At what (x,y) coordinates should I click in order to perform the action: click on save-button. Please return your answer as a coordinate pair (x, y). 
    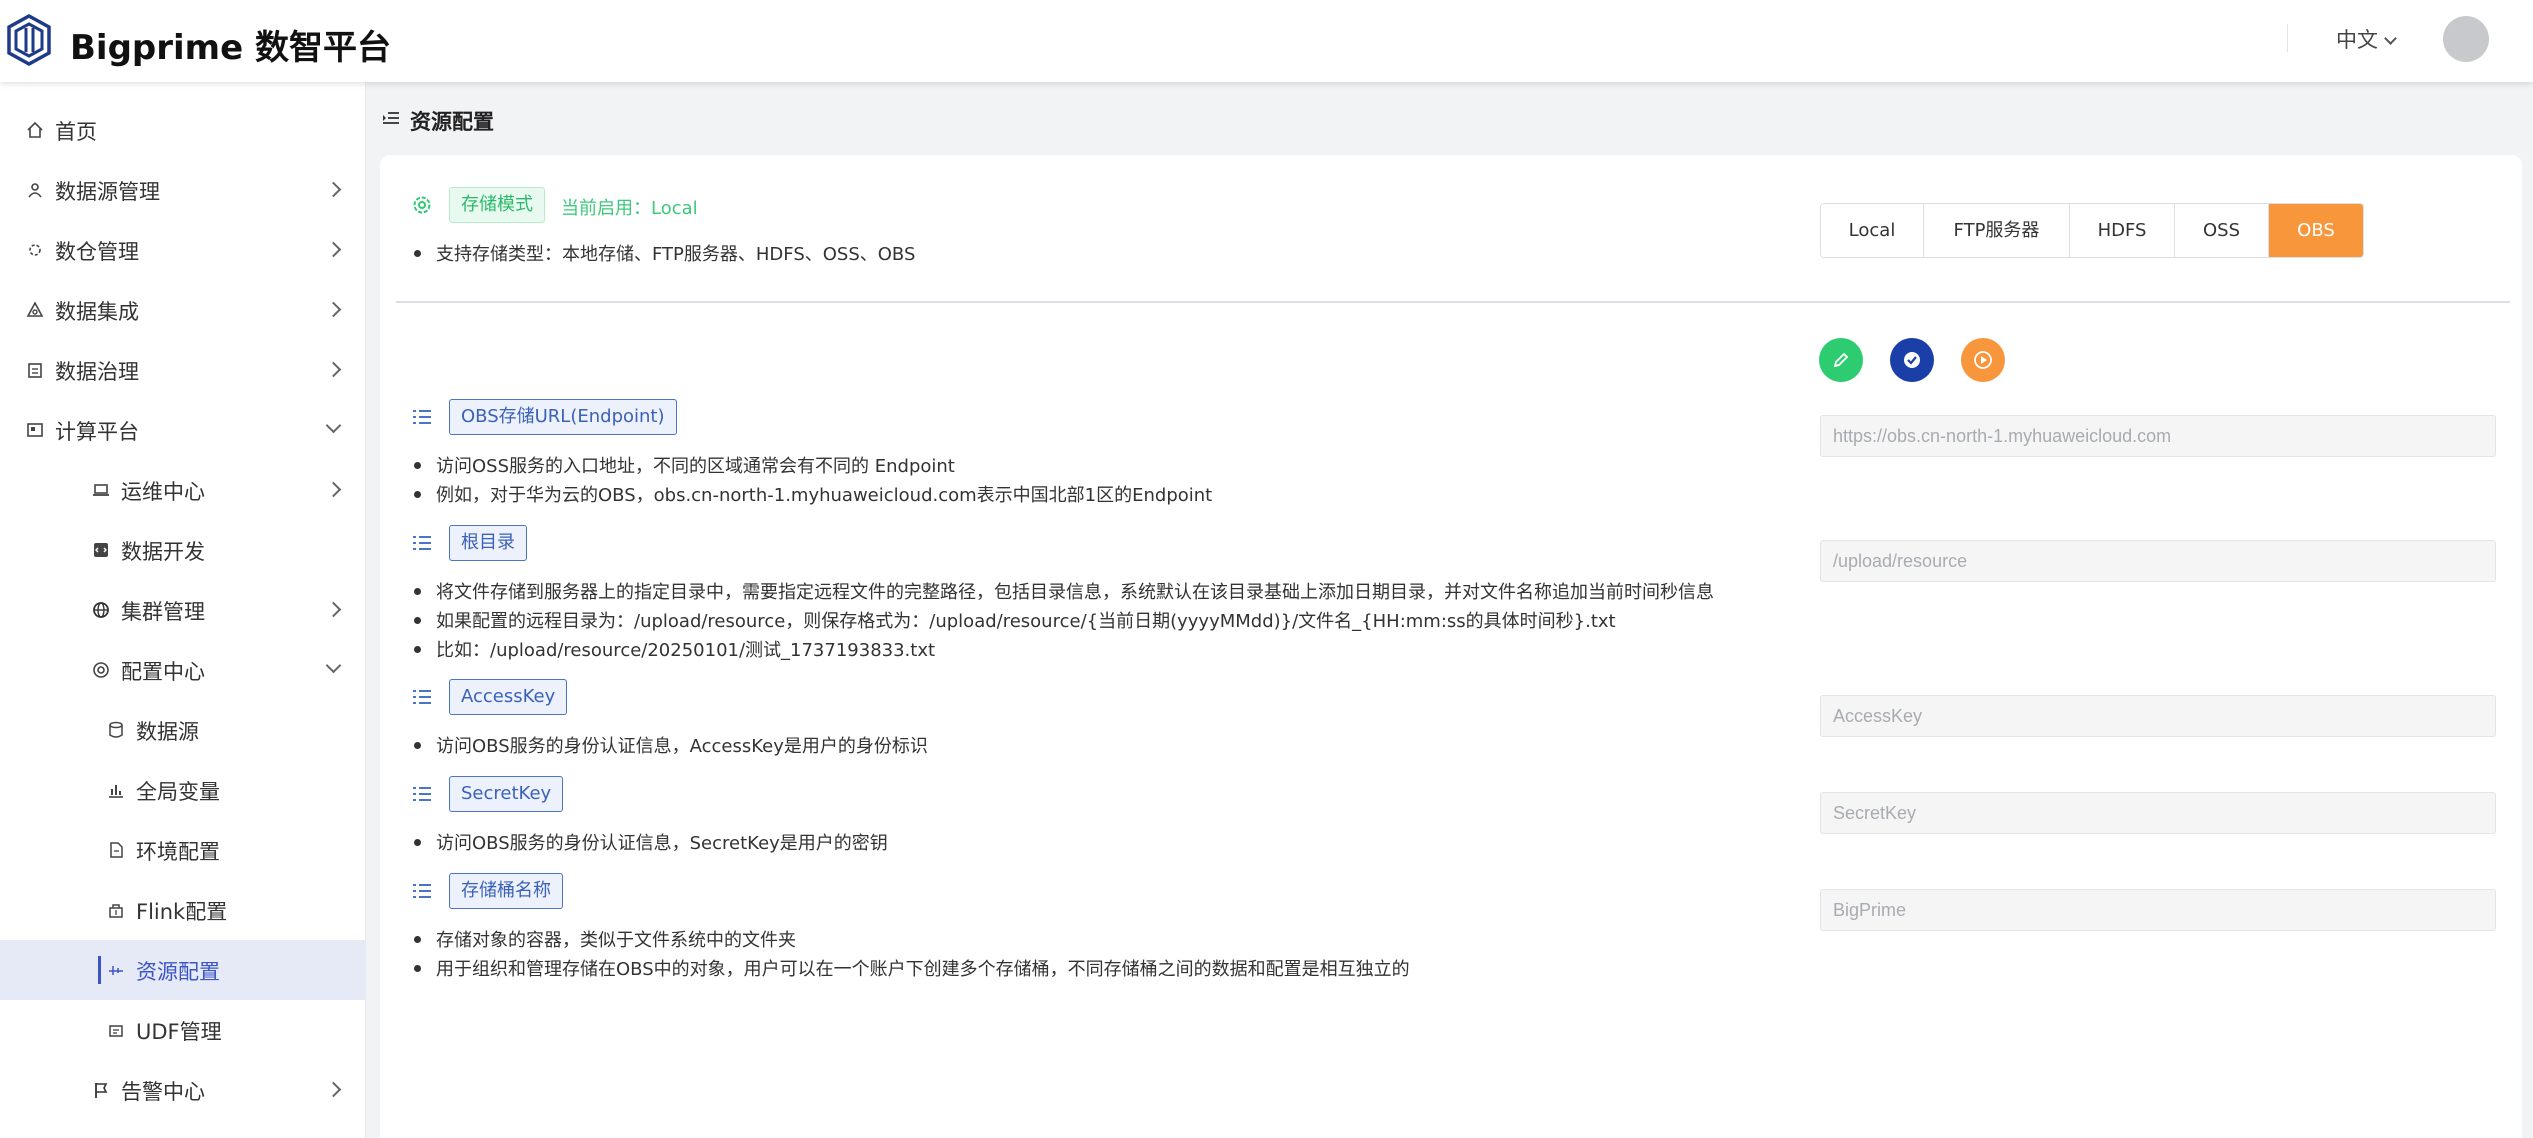
    Looking at the image, I should click on (1912, 360).